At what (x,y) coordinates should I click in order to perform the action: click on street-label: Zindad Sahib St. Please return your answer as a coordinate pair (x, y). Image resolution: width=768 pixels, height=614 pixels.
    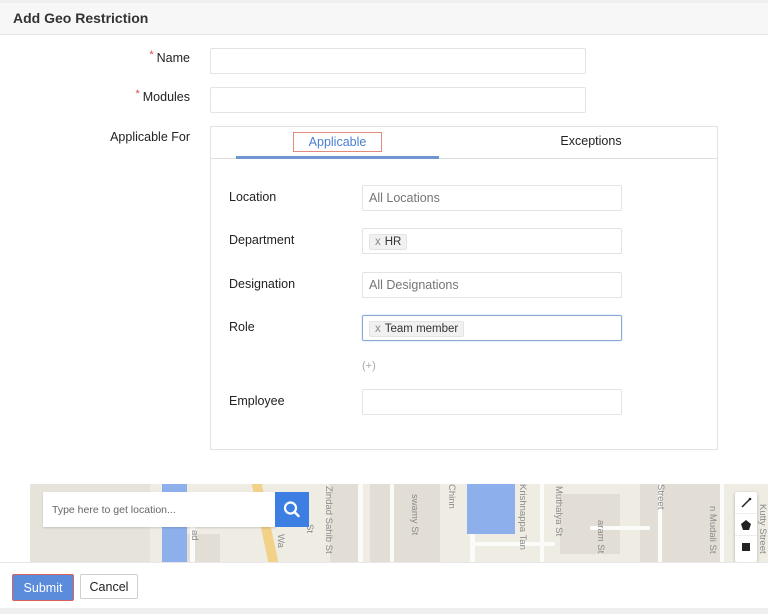
    Looking at the image, I should click on (328, 520).